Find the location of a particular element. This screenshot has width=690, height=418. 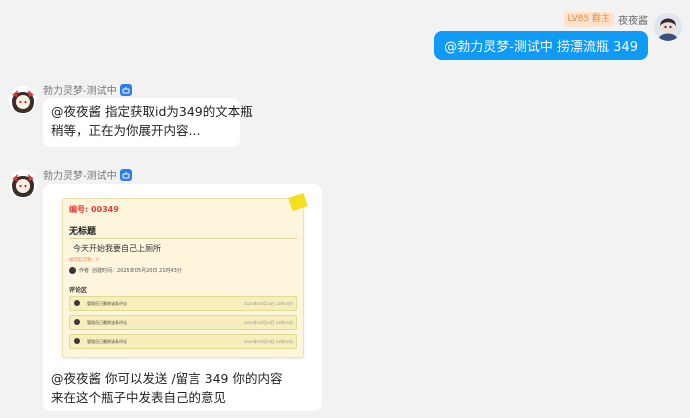

divider is located at coordinates (183, 238).